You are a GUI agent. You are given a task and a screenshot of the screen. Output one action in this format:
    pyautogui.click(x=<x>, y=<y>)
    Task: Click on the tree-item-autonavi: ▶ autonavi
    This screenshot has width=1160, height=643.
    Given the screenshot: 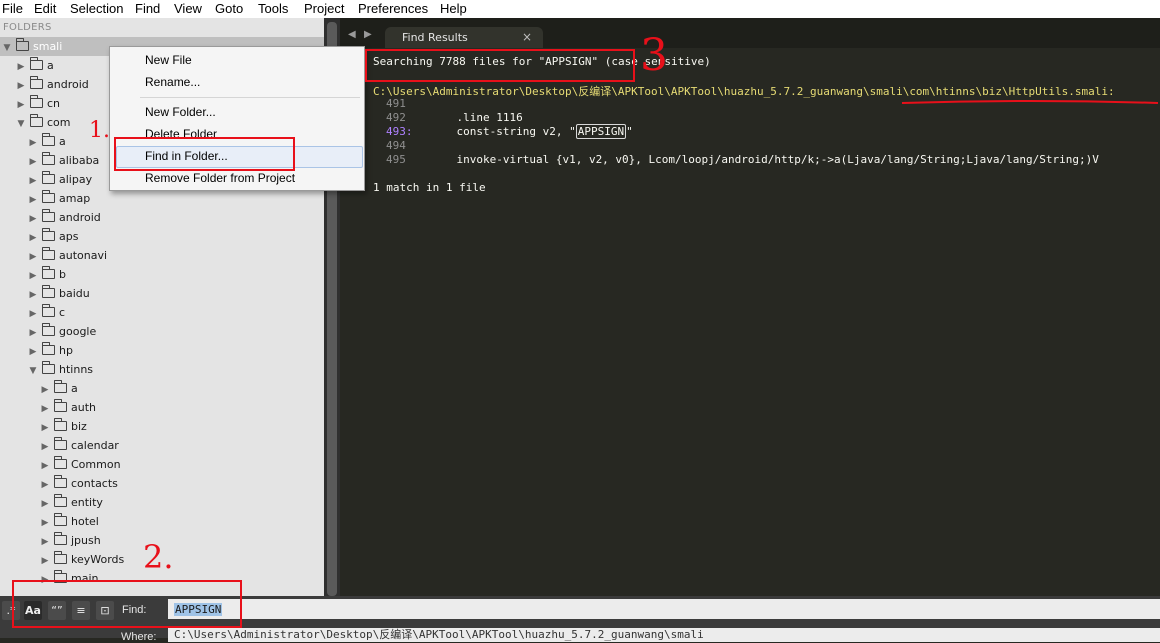 What is the action you would take?
    pyautogui.click(x=66, y=255)
    